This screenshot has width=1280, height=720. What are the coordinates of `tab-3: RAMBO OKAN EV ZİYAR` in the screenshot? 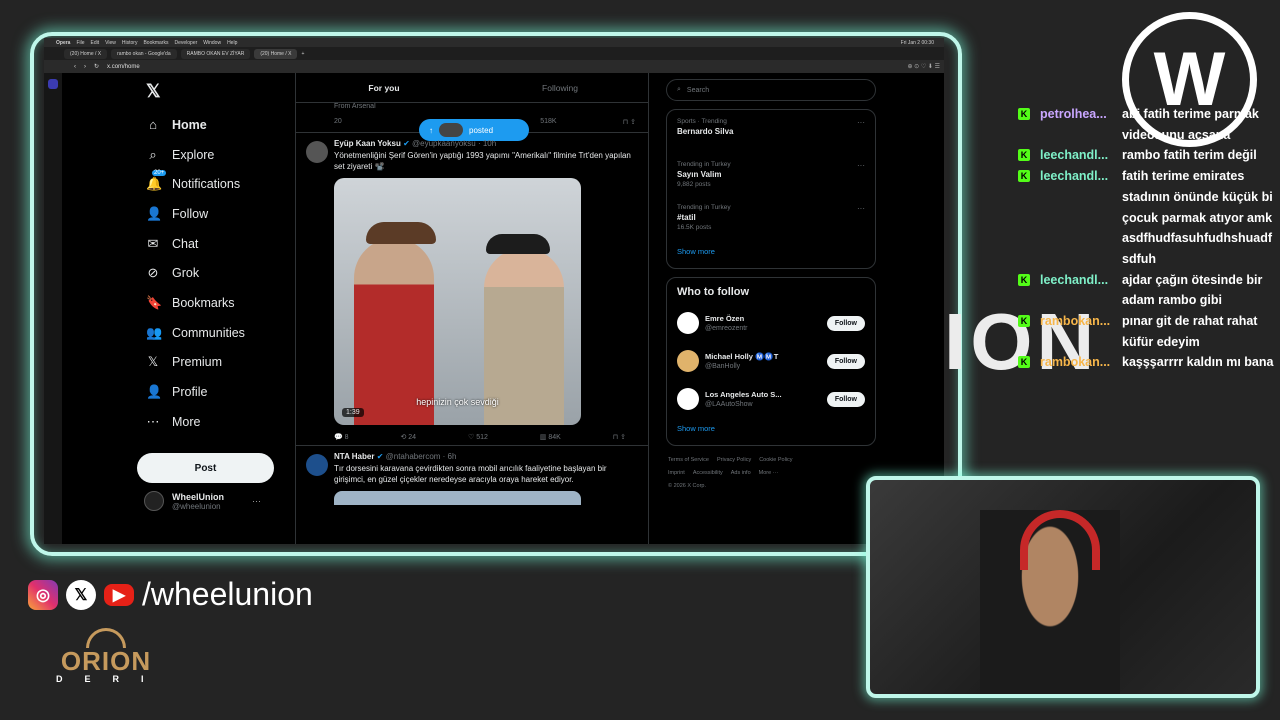 It's located at (215, 53).